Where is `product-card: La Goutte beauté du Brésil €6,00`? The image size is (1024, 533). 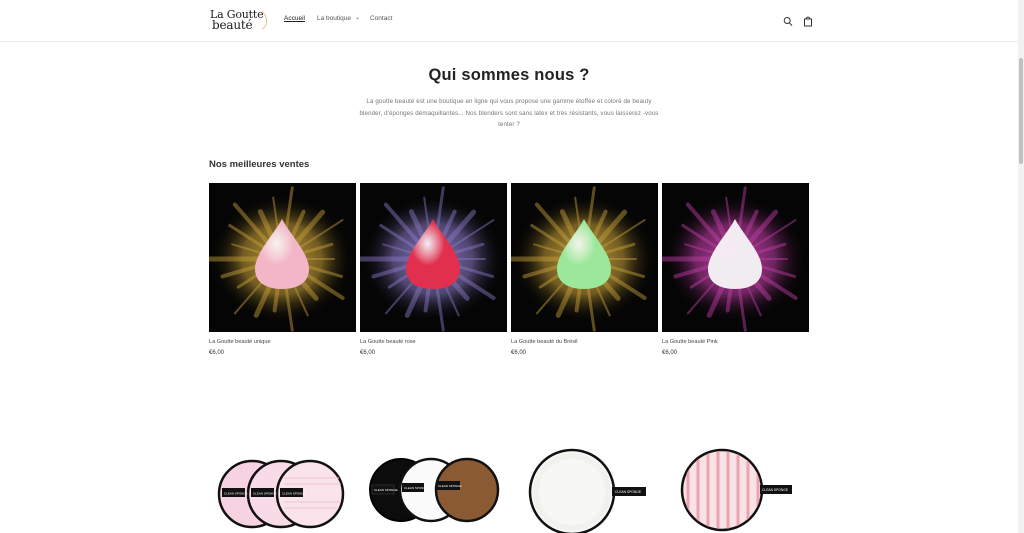 product-card: La Goutte beauté du Brésil €6,00 is located at coordinates (584, 269).